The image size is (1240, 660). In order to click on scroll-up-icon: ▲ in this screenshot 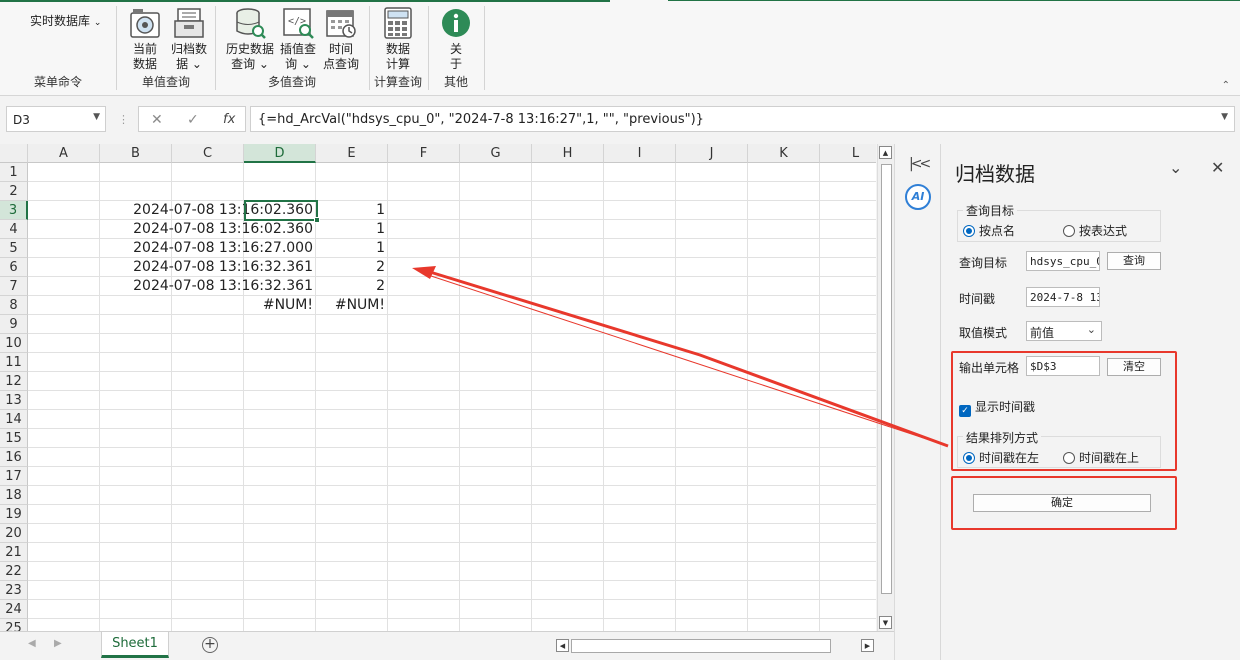, I will do `click(885, 152)`.